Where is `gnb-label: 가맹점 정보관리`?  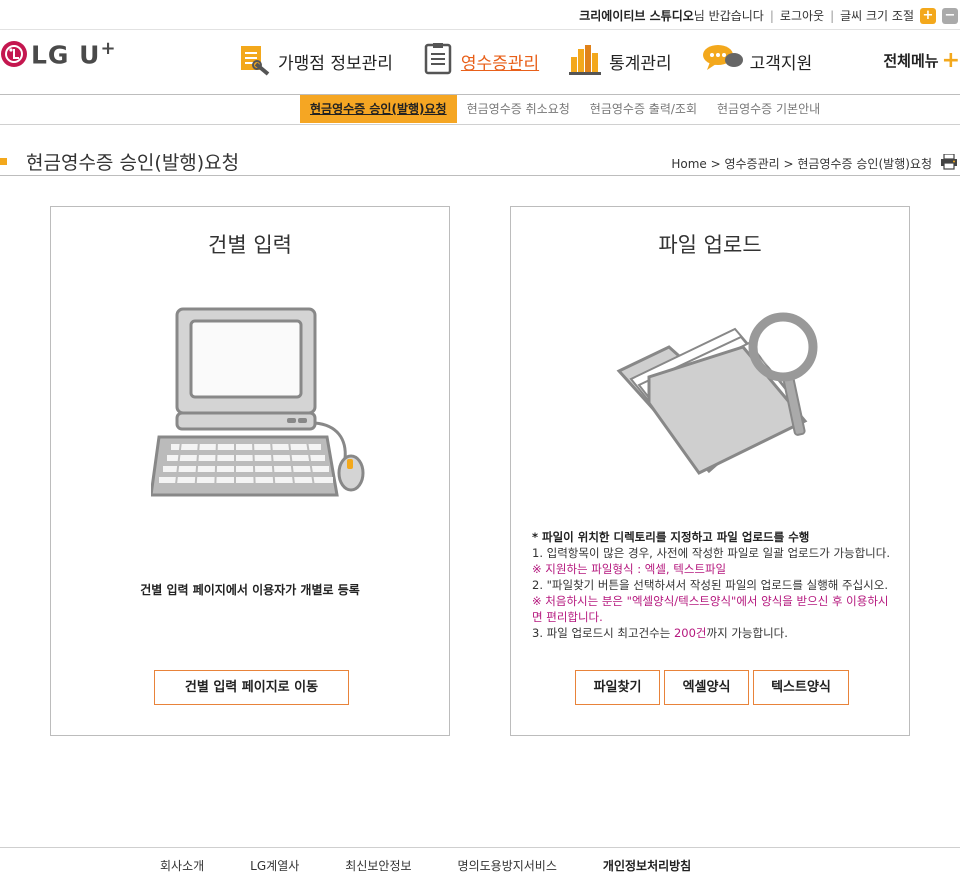
gnb-label: 가맹점 정보관리 is located at coordinates (335, 63).